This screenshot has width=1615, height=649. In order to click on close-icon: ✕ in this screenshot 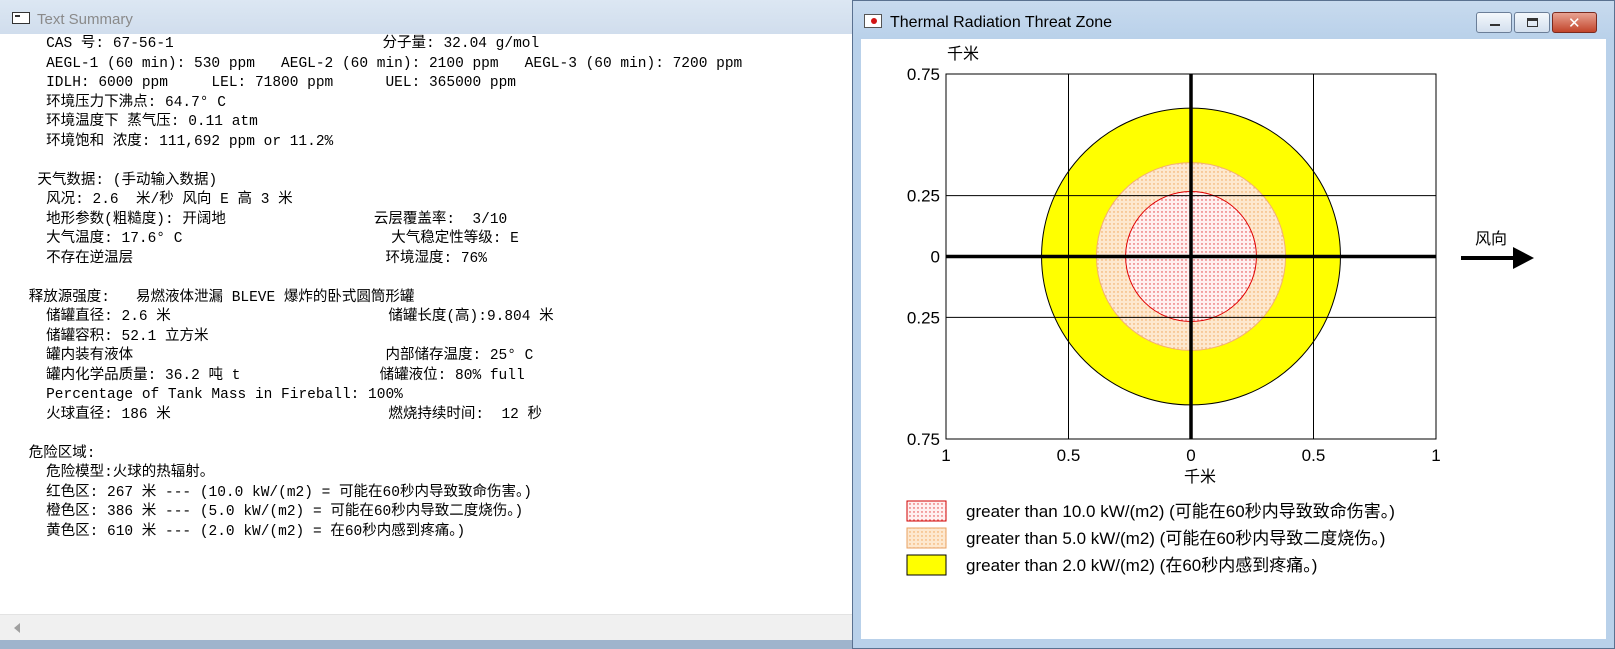, I will do `click(1574, 23)`.